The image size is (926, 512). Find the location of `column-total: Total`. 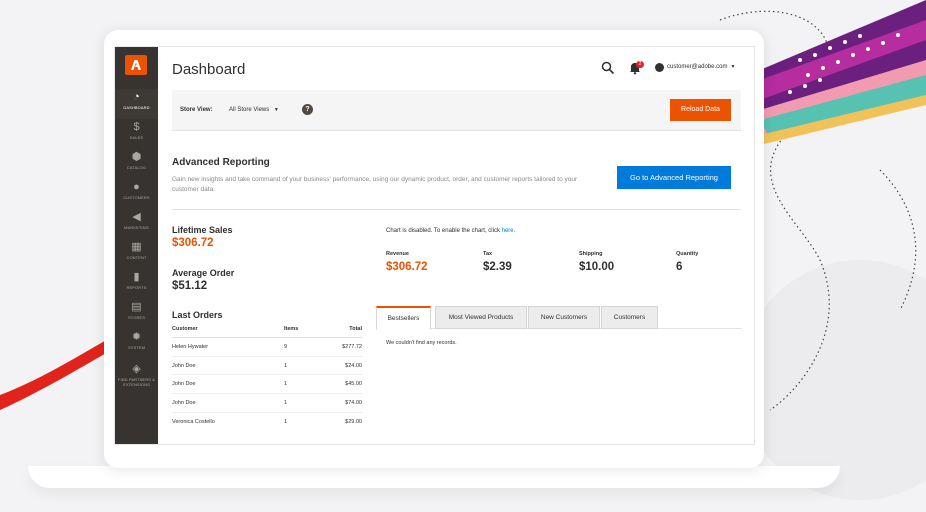

column-total: Total is located at coordinates (355, 329).